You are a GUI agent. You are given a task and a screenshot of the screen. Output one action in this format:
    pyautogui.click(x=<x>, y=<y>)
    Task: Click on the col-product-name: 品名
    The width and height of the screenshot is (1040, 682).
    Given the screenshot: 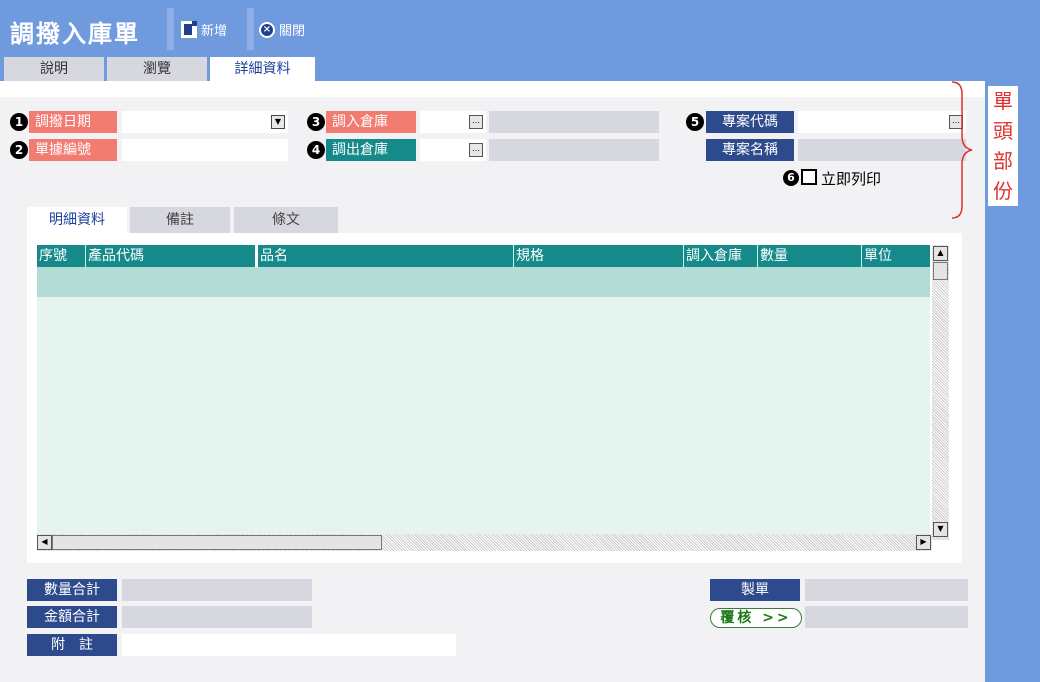 What is the action you would take?
    pyautogui.click(x=384, y=256)
    